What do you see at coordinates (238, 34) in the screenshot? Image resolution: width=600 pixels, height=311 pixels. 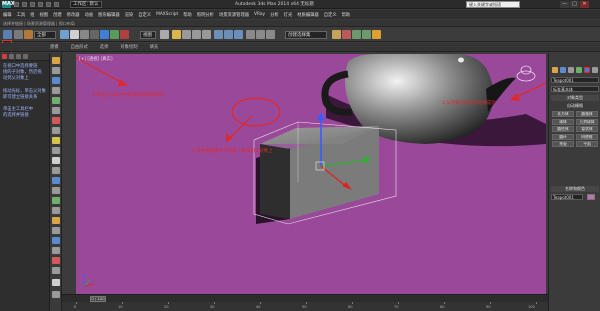 I see `align-icon` at bounding box center [238, 34].